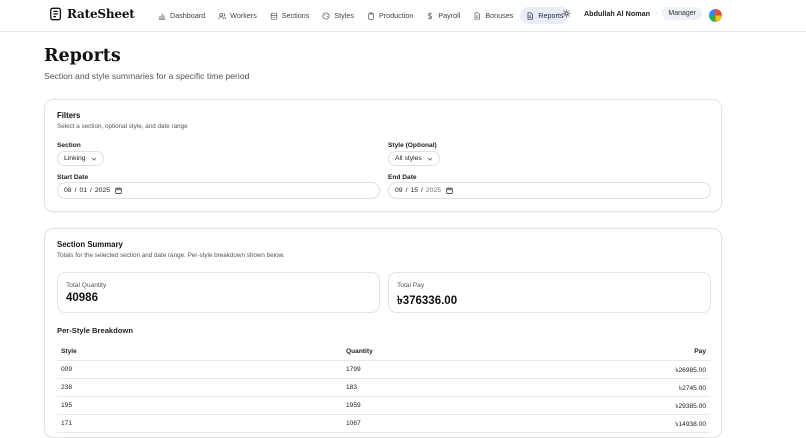 The image size is (806, 438). I want to click on nav-item-payroll: Payroll, so click(443, 15).